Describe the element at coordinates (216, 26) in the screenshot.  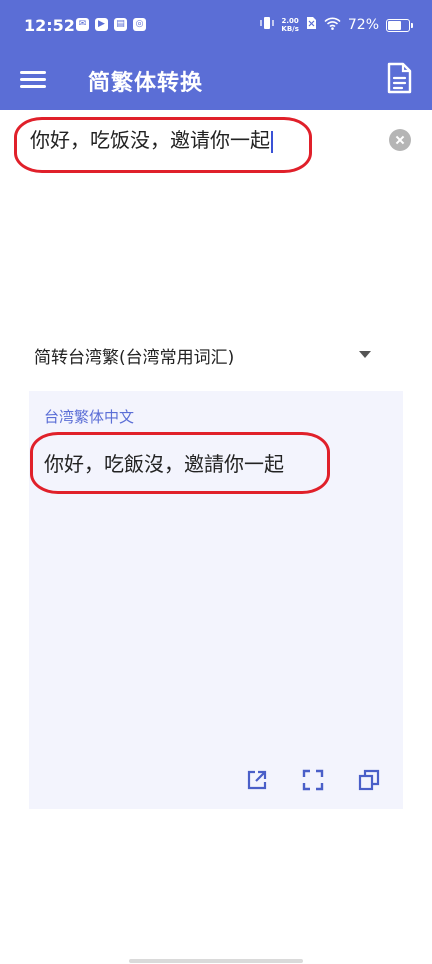
I see `status-bar: 12:52 ✉ ▶ ▤ ◎ 2.00 KB/s 72%` at that location.